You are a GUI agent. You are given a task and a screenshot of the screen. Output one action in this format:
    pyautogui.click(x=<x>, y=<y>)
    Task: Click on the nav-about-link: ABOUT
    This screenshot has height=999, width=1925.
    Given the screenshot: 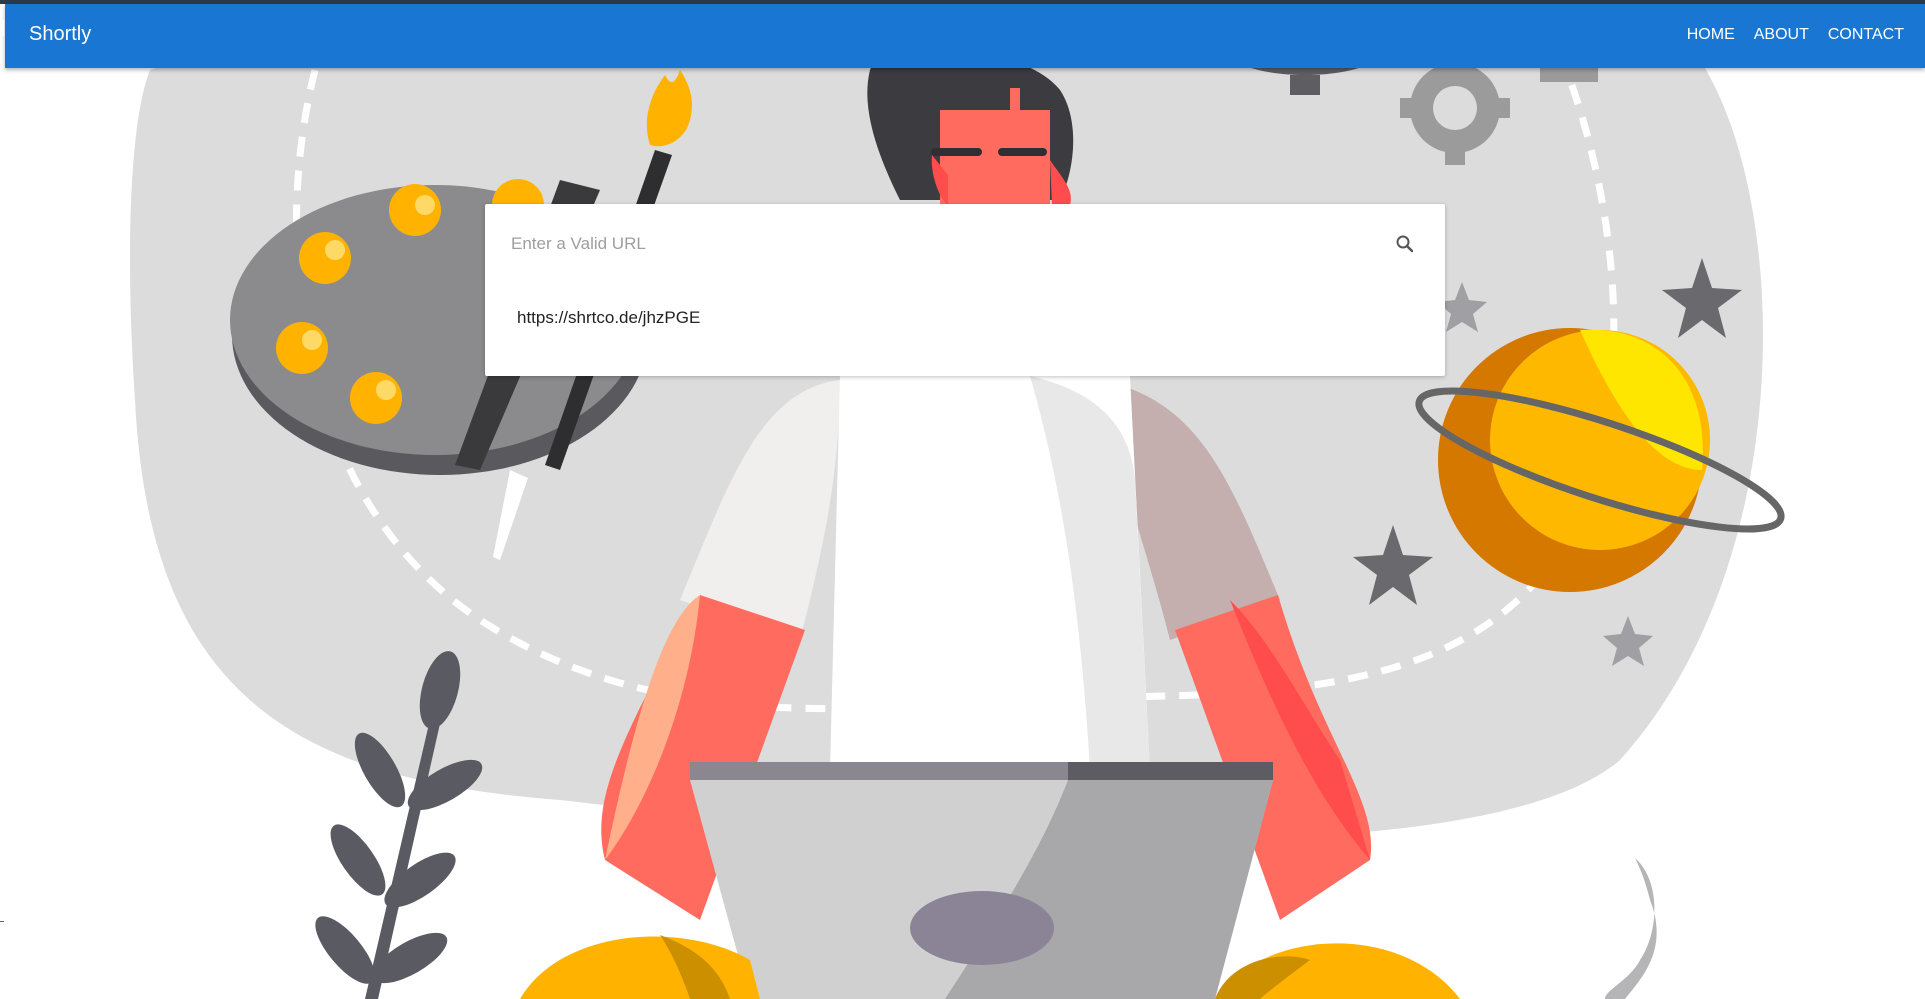 What is the action you would take?
    pyautogui.click(x=1781, y=35)
    